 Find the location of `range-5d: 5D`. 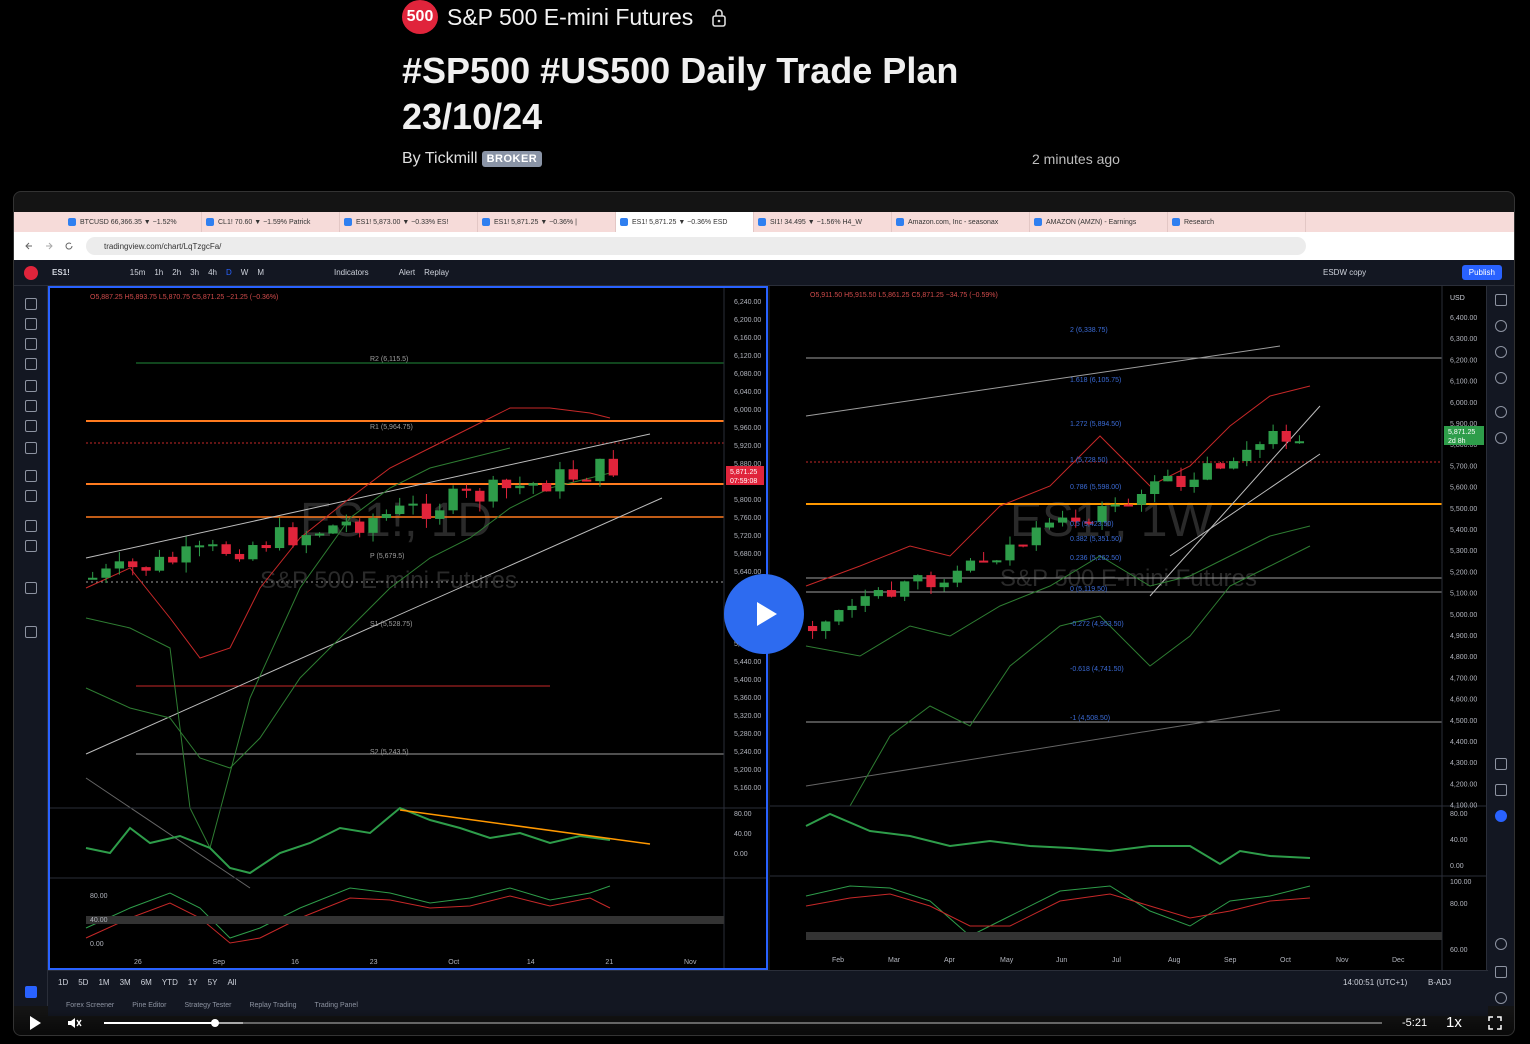

range-5d: 5D is located at coordinates (83, 982).